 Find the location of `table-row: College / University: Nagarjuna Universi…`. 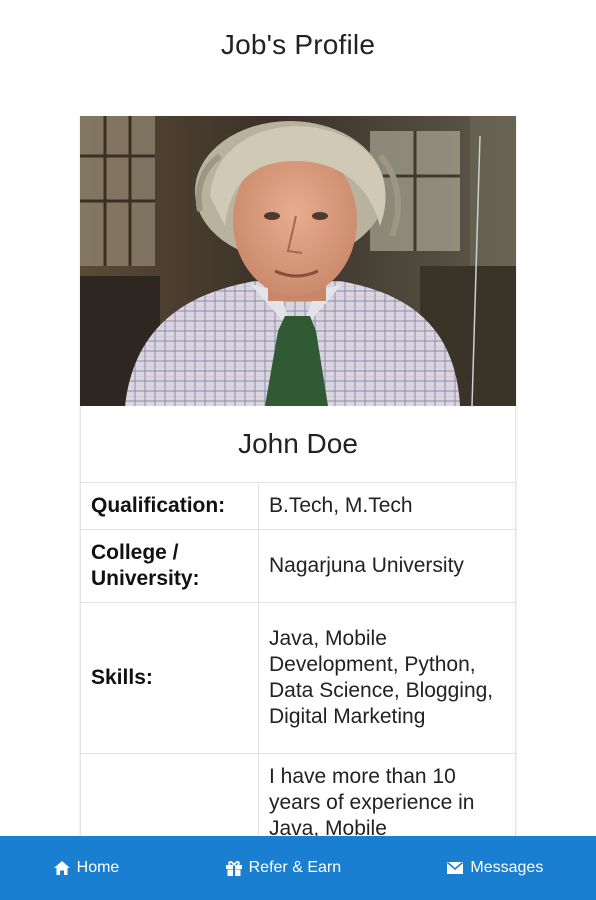

table-row: College / University: Nagarjuna Universi… is located at coordinates (298, 566).